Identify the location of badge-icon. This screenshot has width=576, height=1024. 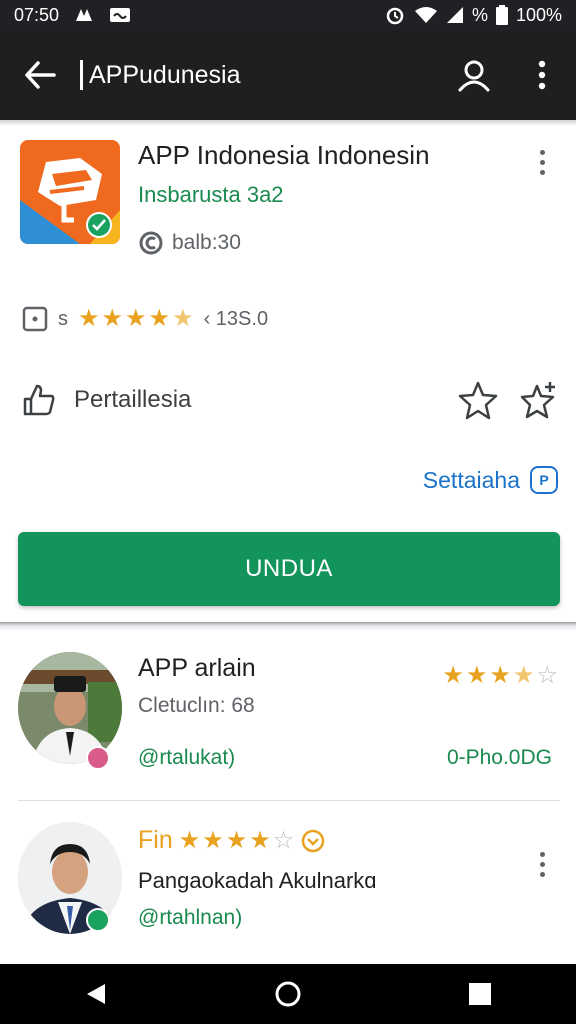
(98, 758).